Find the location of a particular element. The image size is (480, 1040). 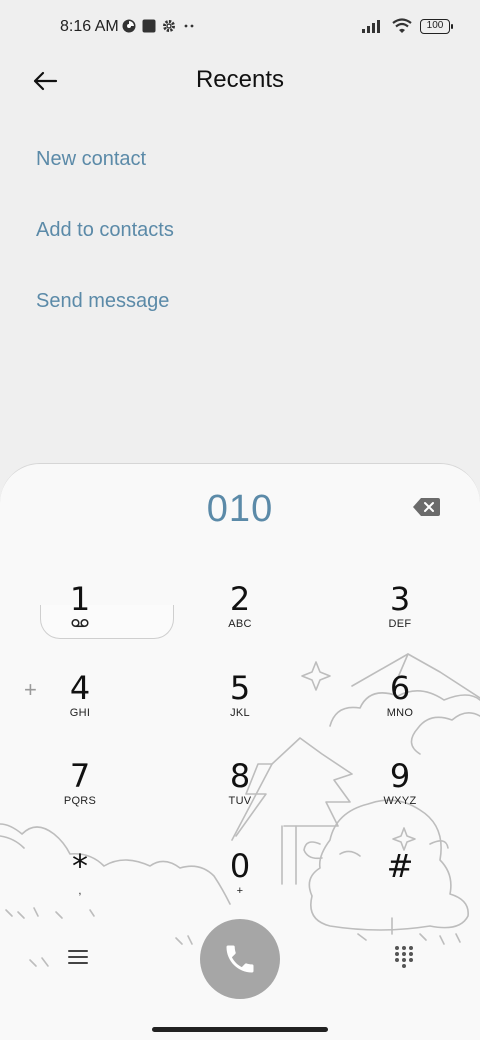

status-bar: 8:16 AM 100 is located at coordinates (240, 28).